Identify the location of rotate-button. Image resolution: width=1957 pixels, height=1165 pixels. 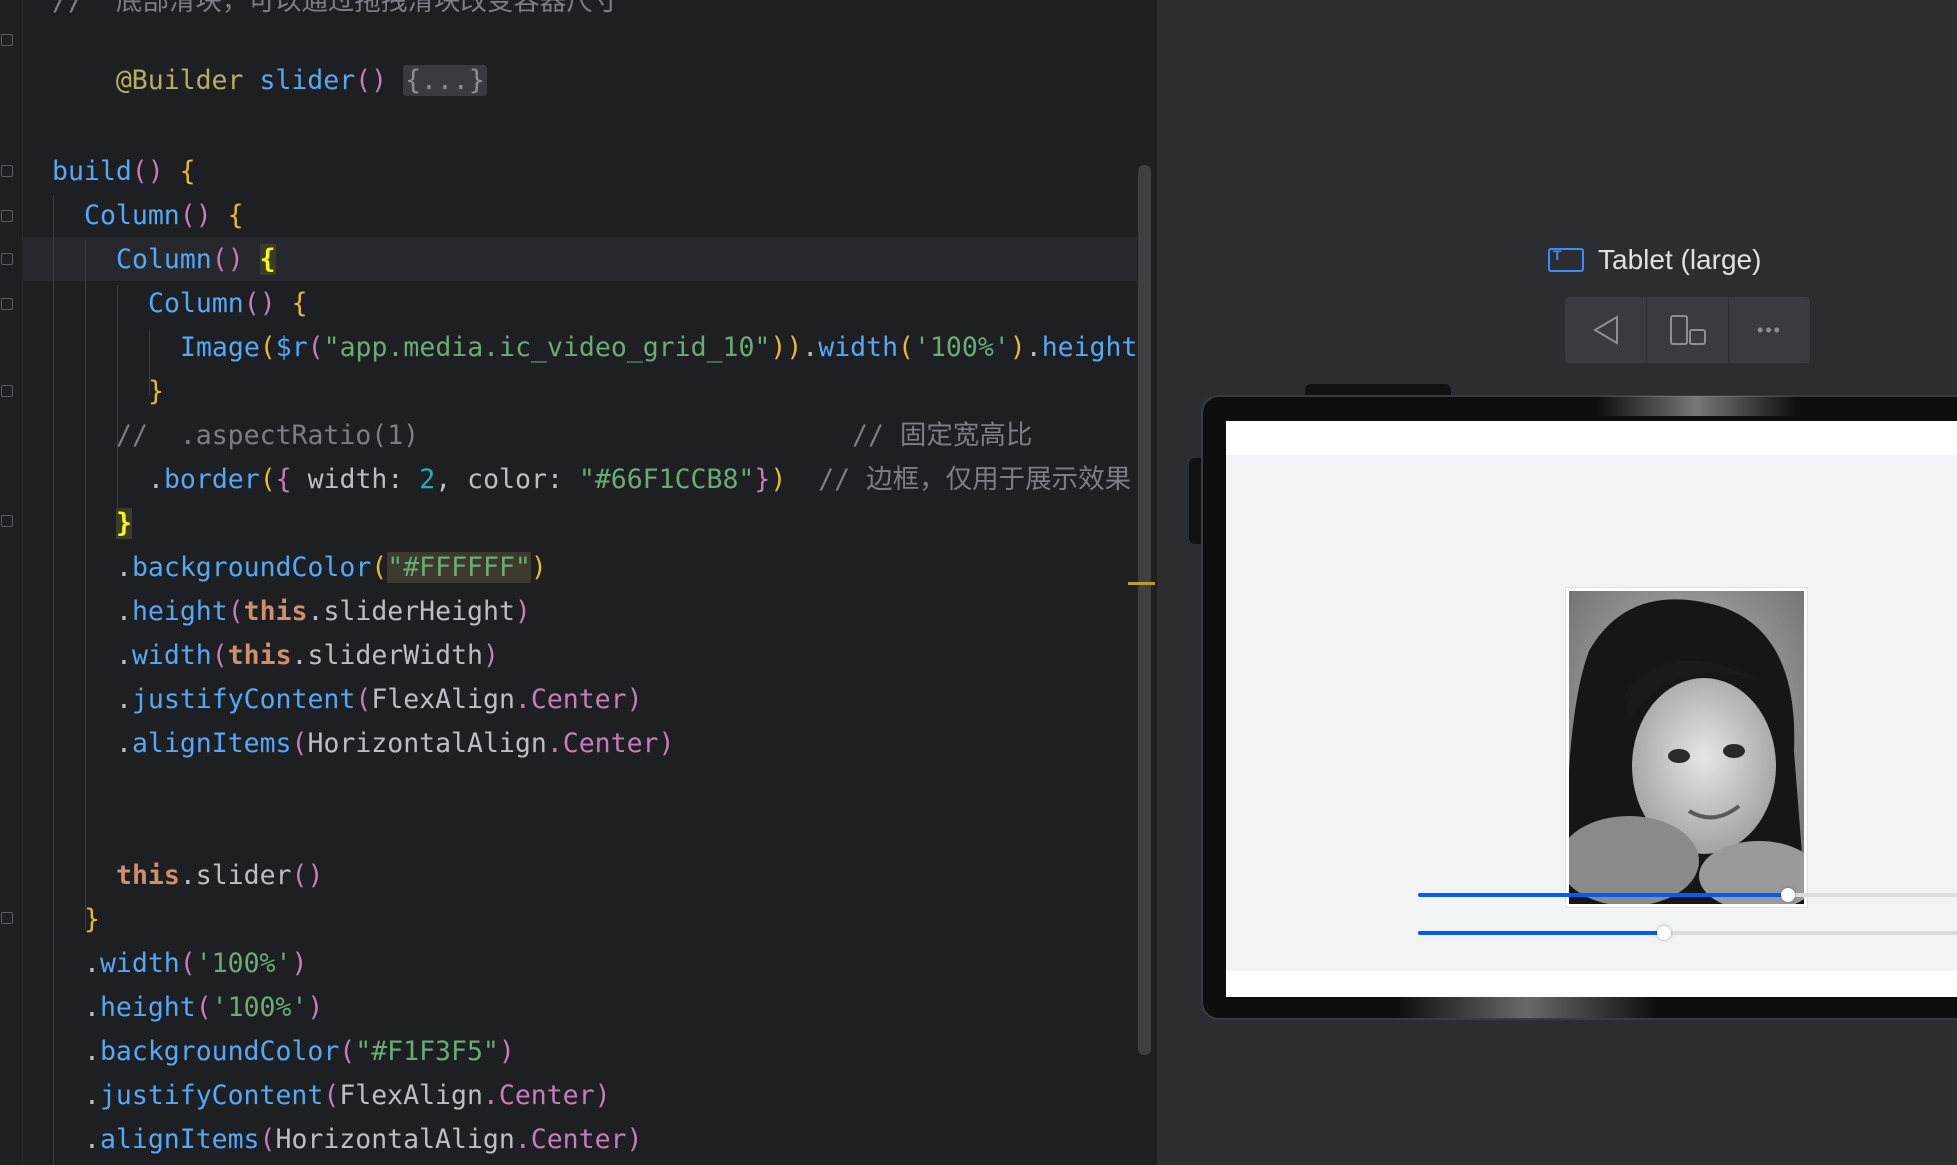
(1688, 330).